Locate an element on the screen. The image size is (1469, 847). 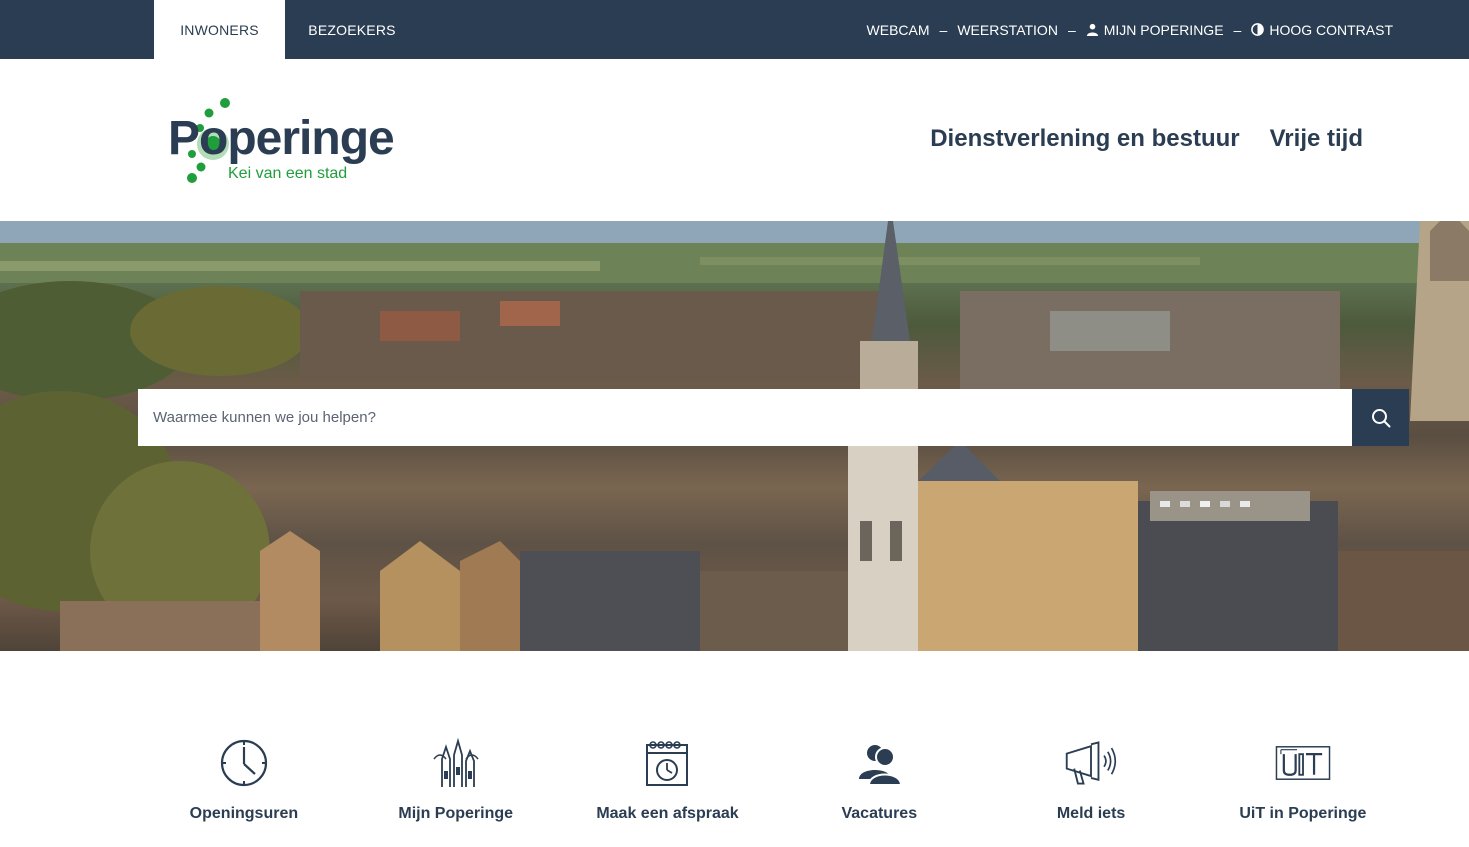
quicklink-vacatures: Vacatures is located at coordinates (879, 785).